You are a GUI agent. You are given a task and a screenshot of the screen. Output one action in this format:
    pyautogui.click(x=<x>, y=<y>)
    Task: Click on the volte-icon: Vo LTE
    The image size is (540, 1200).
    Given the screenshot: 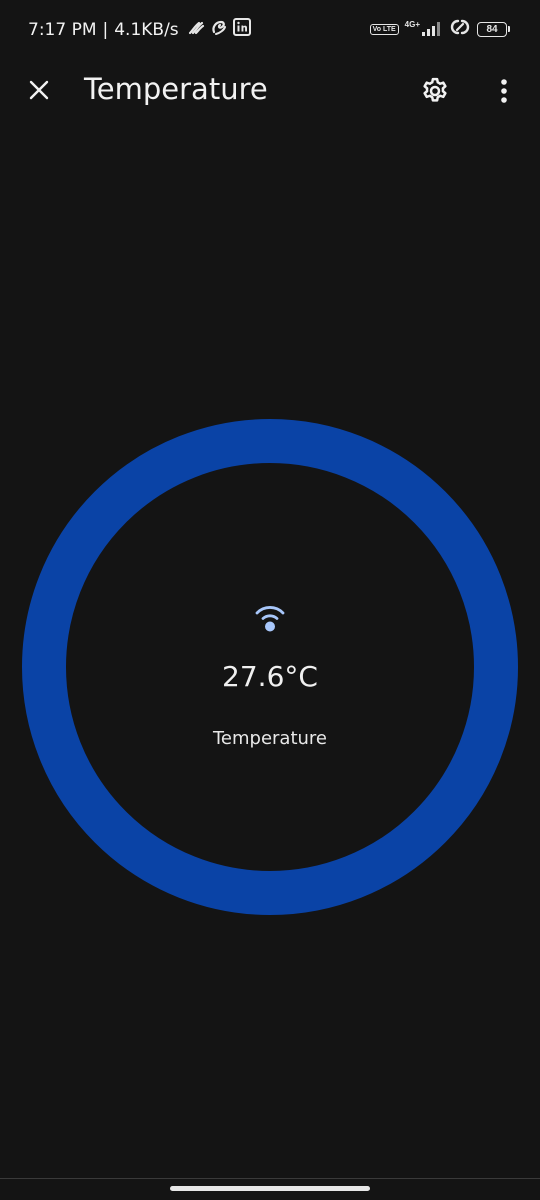 What is the action you would take?
    pyautogui.click(x=384, y=29)
    